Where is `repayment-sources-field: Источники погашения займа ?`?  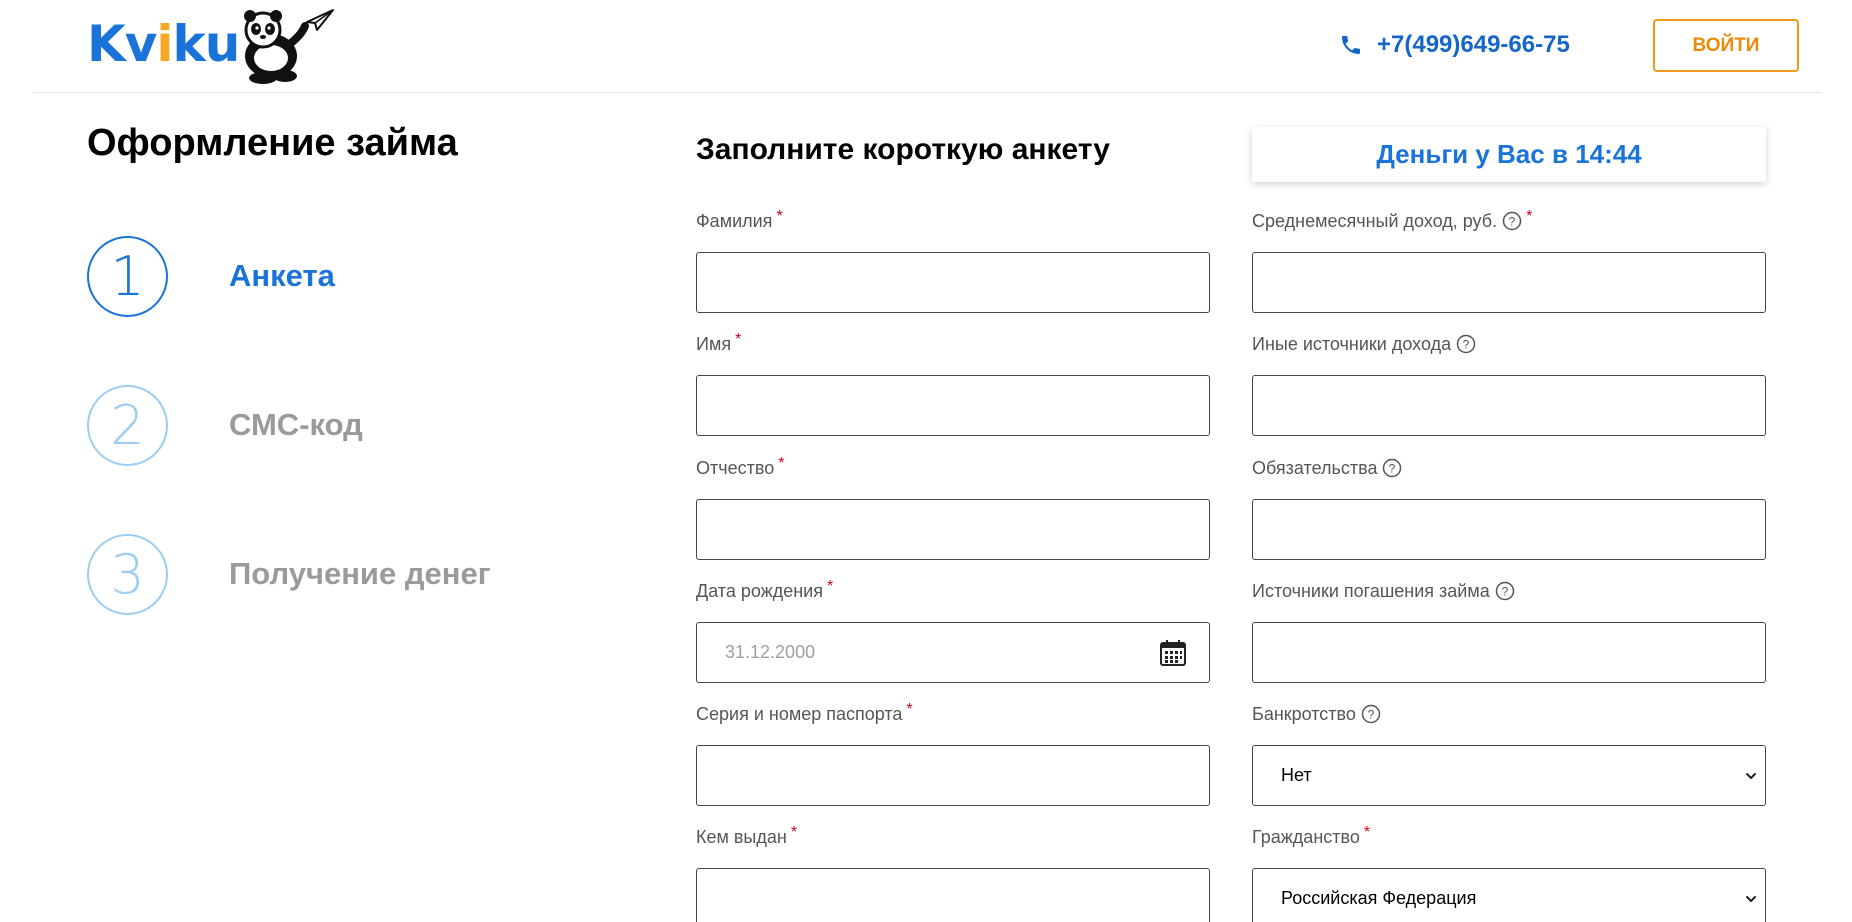 repayment-sources-field: Источники погашения займа ? is located at coordinates (1509, 630).